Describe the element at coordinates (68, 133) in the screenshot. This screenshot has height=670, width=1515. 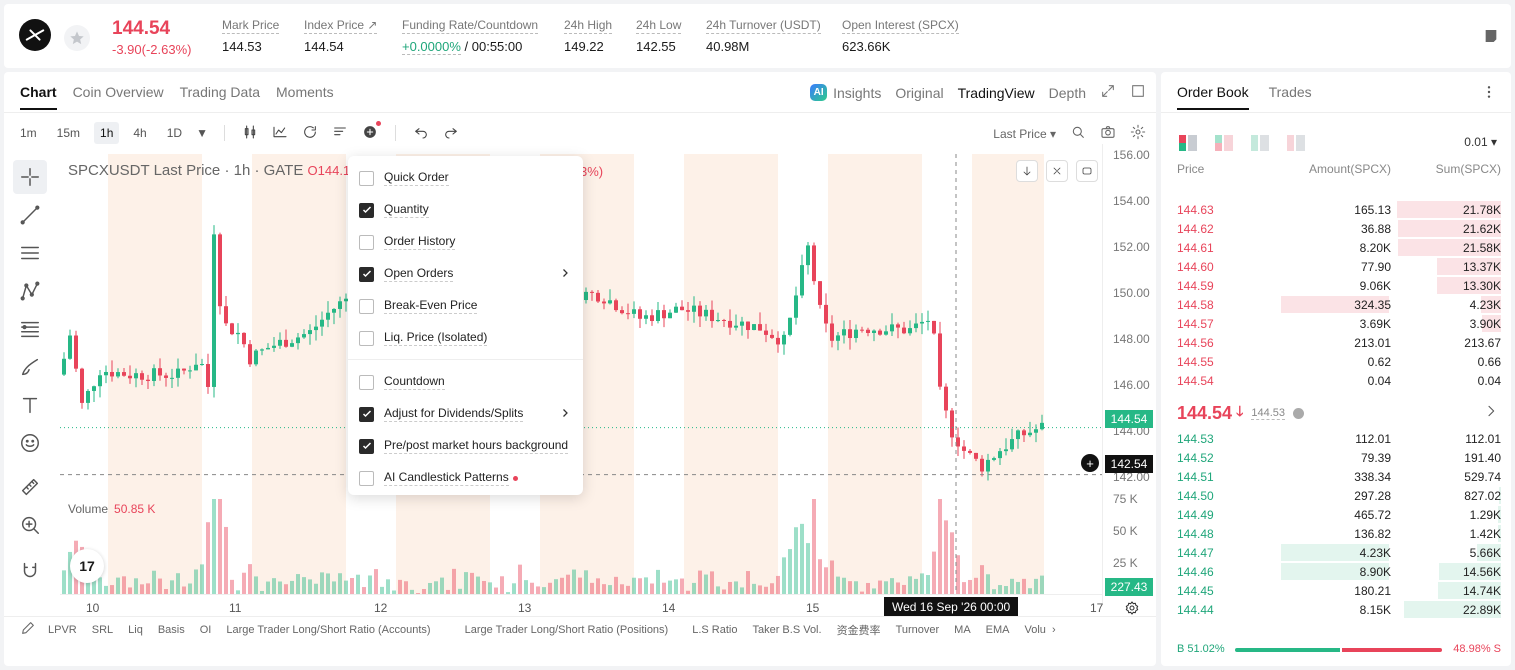
I see `interval-15m: 15m` at that location.